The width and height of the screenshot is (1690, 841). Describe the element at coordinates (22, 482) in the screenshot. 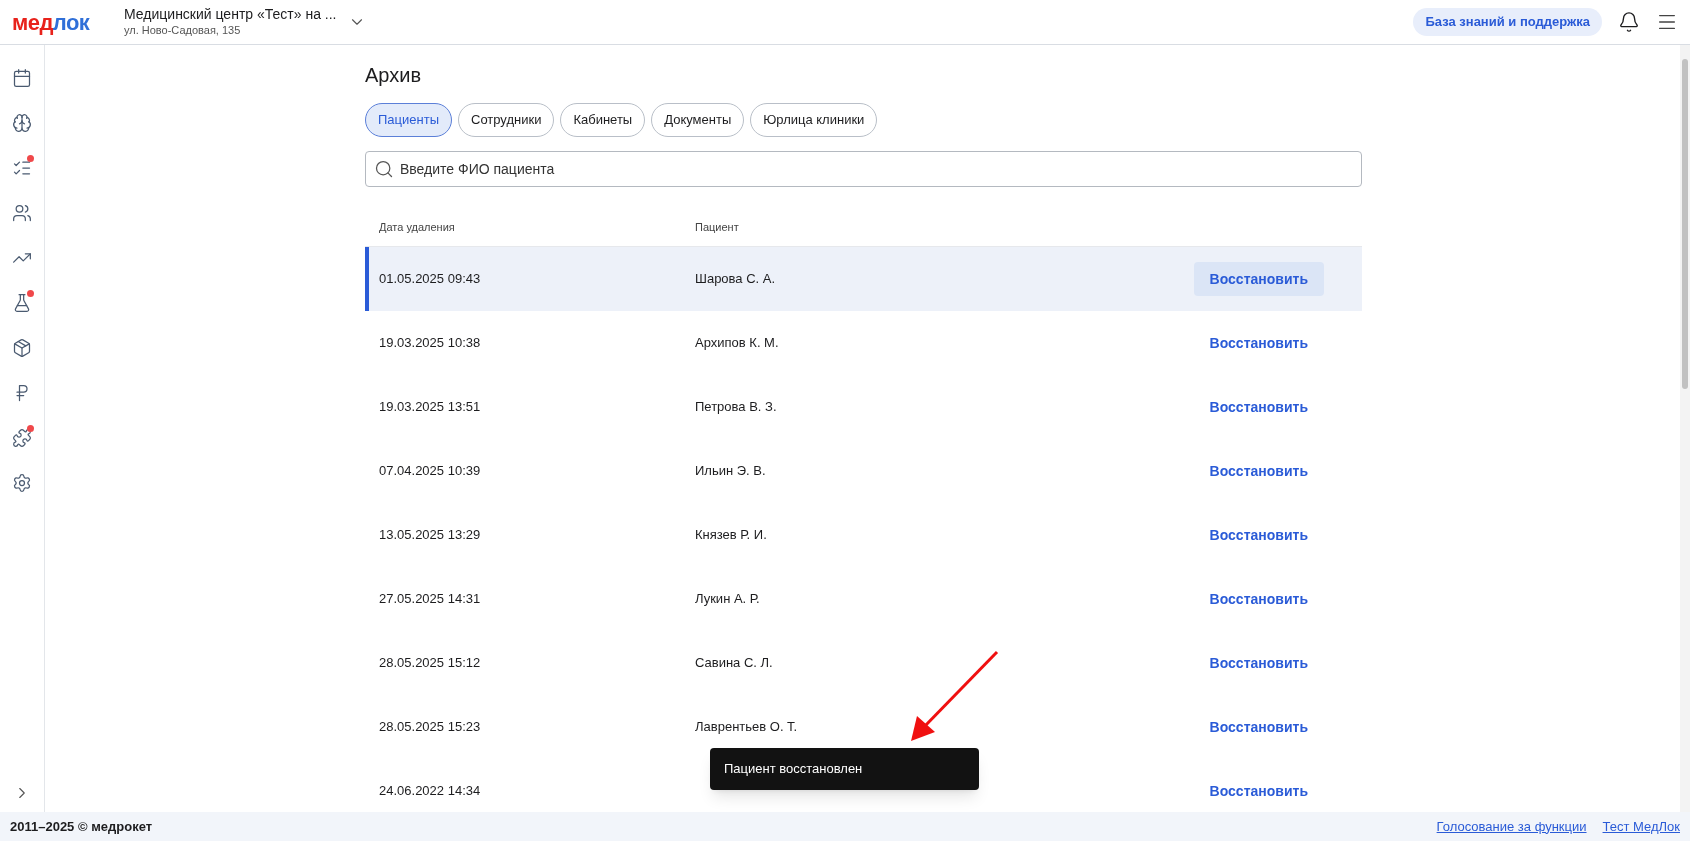

I see `settings-icon` at that location.